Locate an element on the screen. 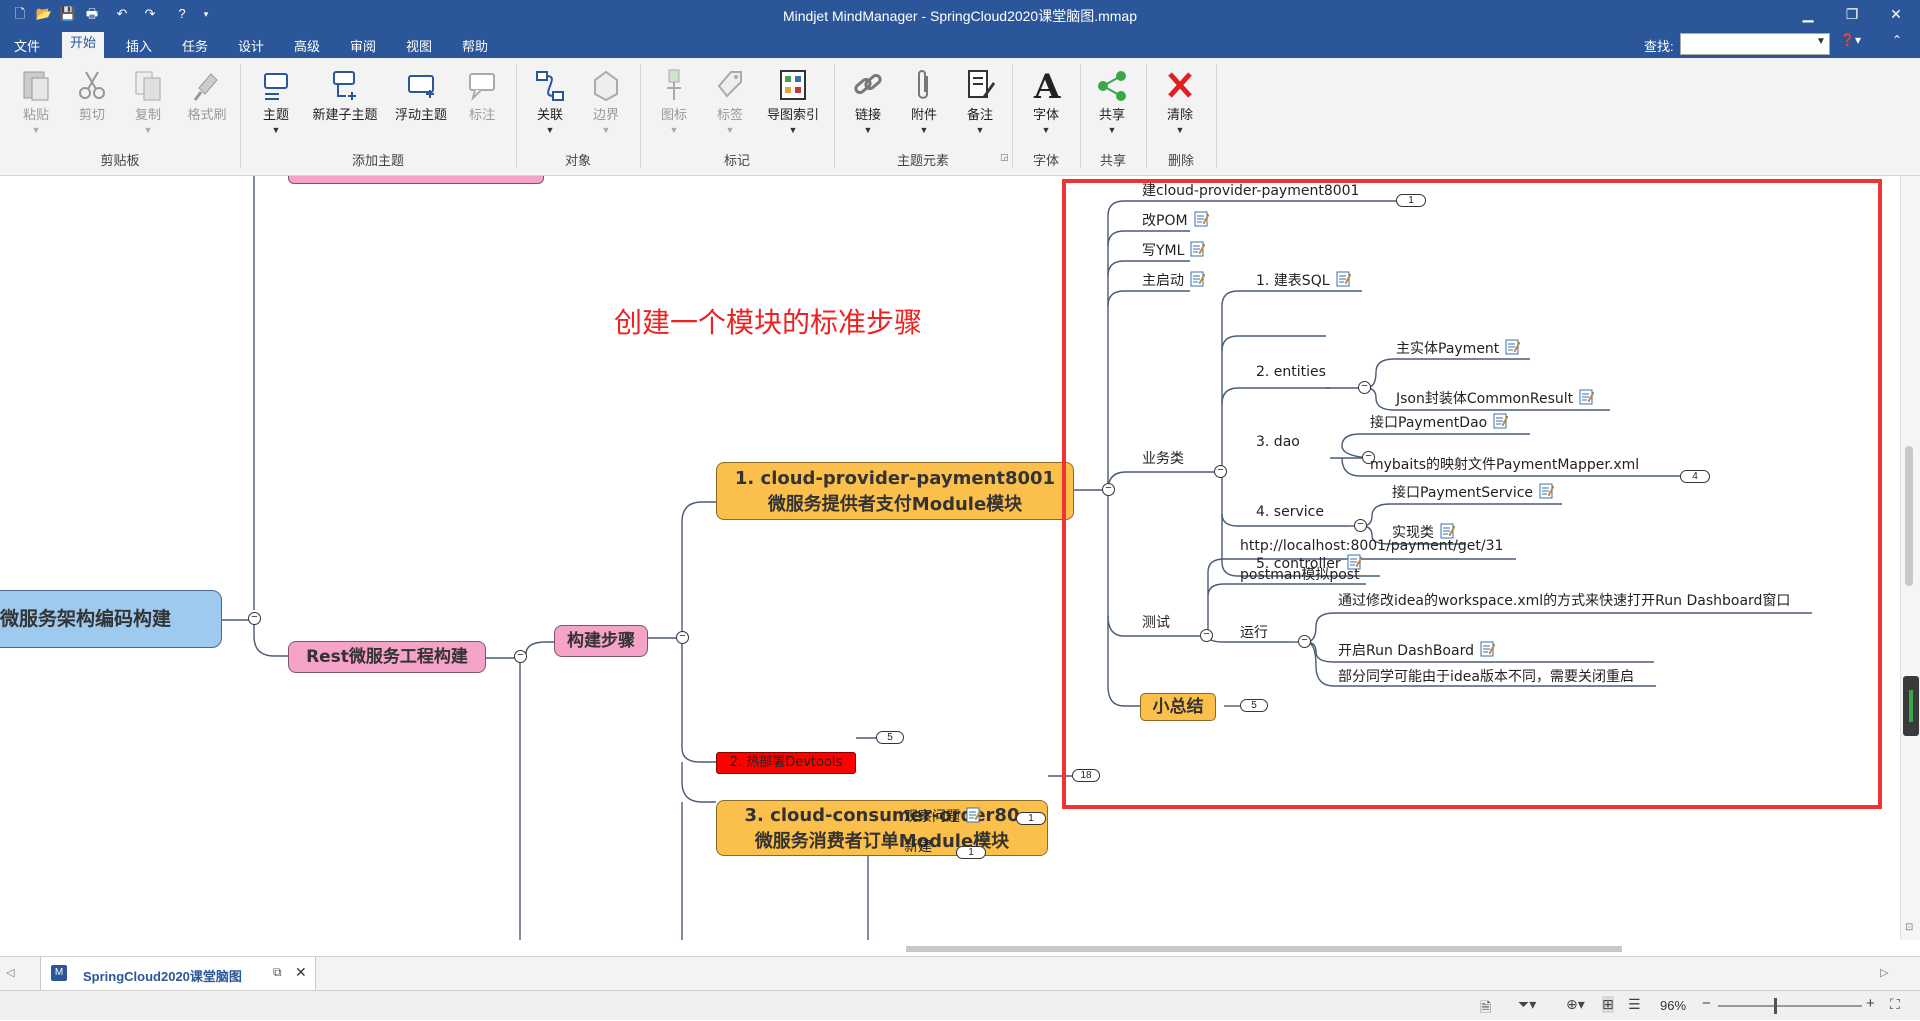  tab-advanced: 高级 is located at coordinates (307, 45).